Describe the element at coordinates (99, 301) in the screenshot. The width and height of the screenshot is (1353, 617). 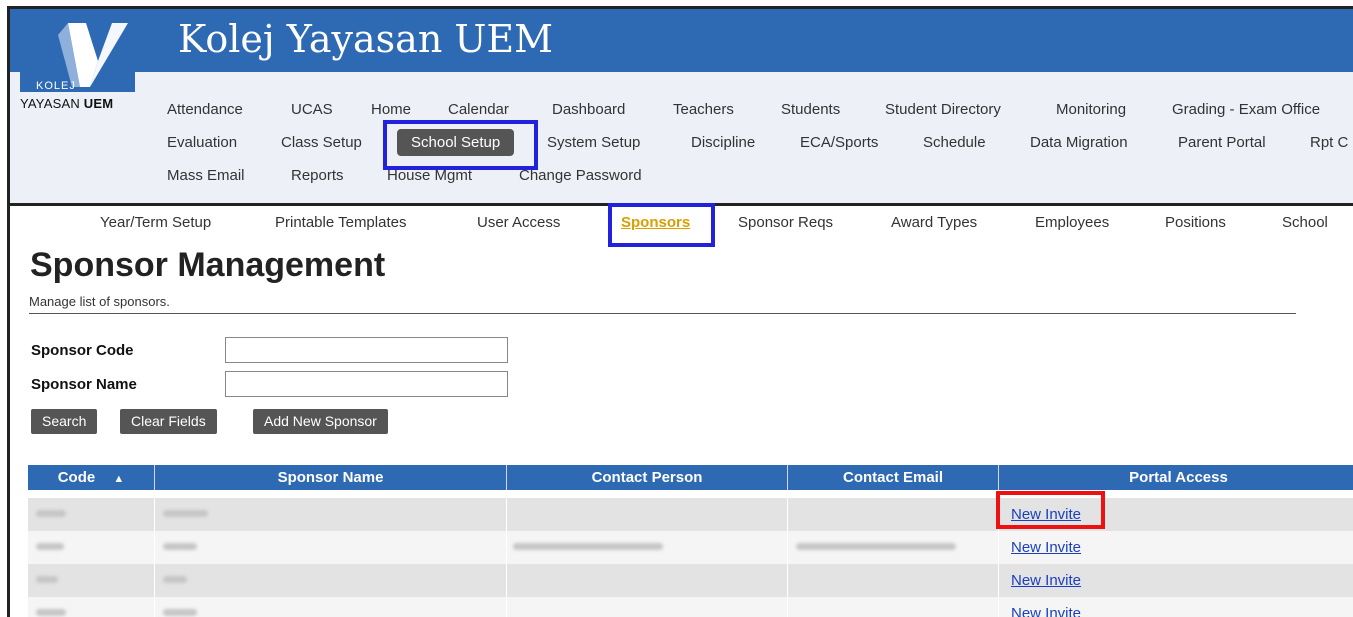
I see `page-subtitle: Manage list of sponsors.` at that location.